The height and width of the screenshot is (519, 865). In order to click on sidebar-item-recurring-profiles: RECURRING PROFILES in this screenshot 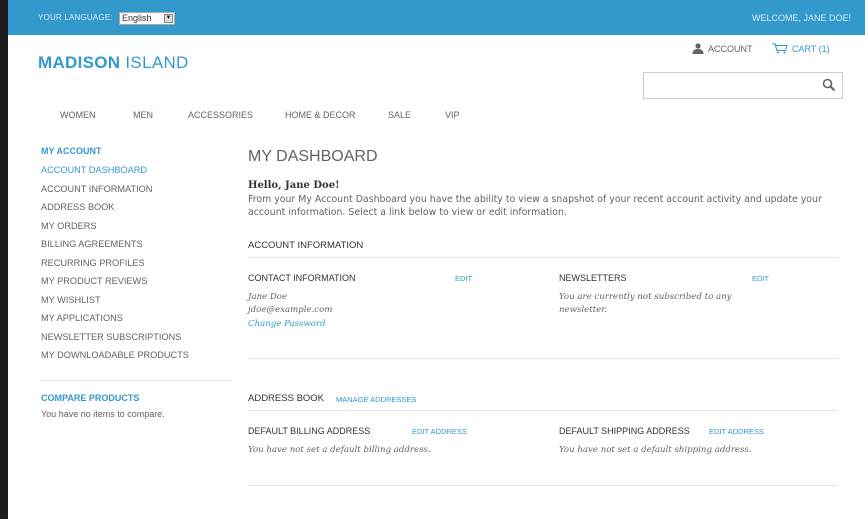, I will do `click(136, 263)`.